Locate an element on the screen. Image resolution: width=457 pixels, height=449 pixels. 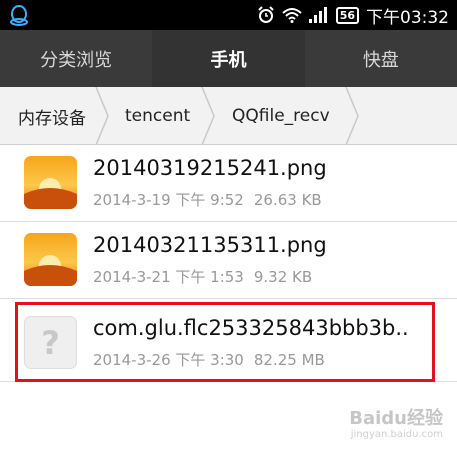
wifi-icon is located at coordinates (292, 15).